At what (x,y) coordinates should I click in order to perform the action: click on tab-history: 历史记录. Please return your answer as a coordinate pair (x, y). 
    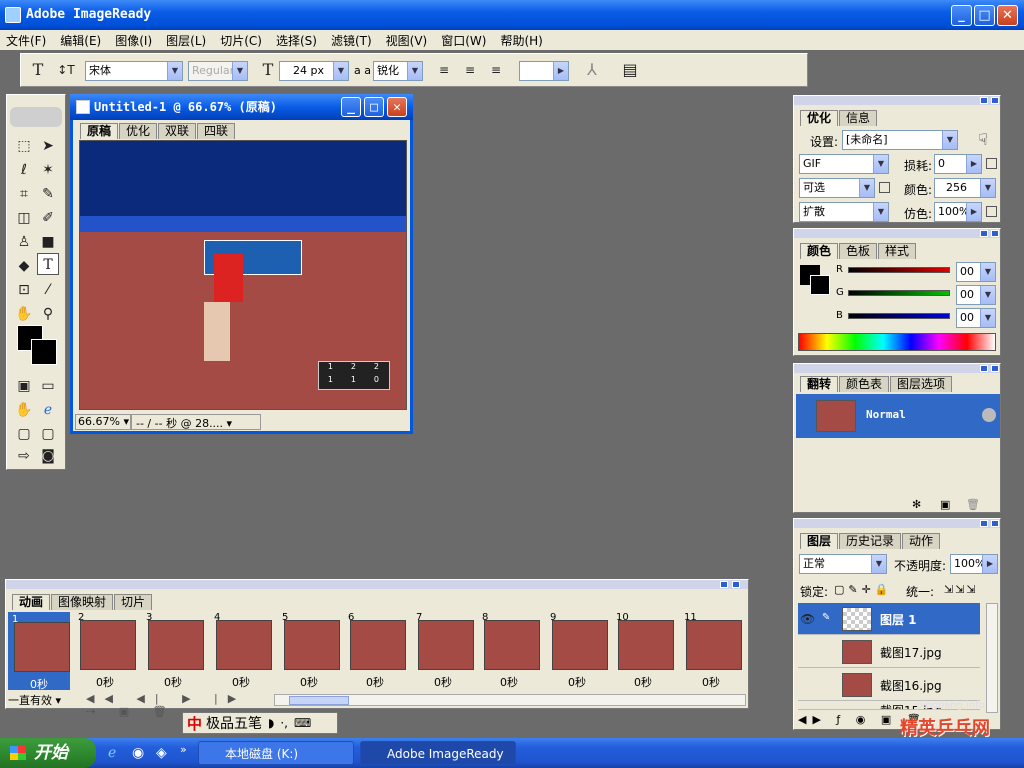
    Looking at the image, I should click on (870, 541).